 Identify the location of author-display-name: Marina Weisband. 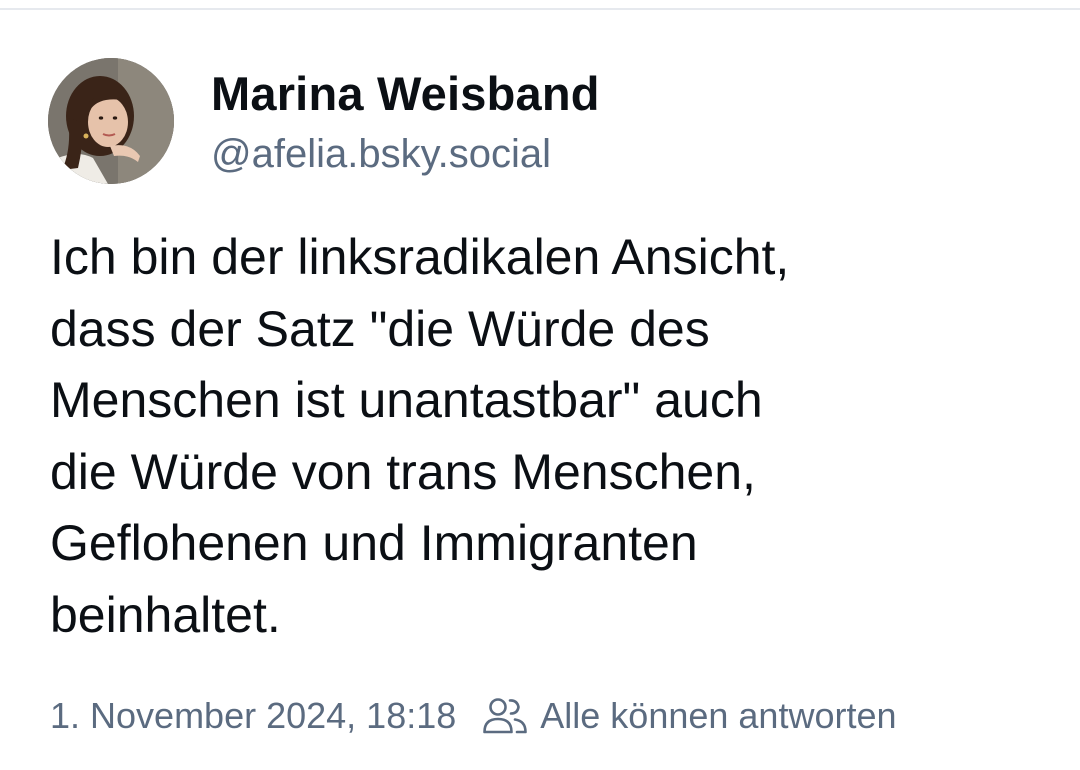
(405, 94).